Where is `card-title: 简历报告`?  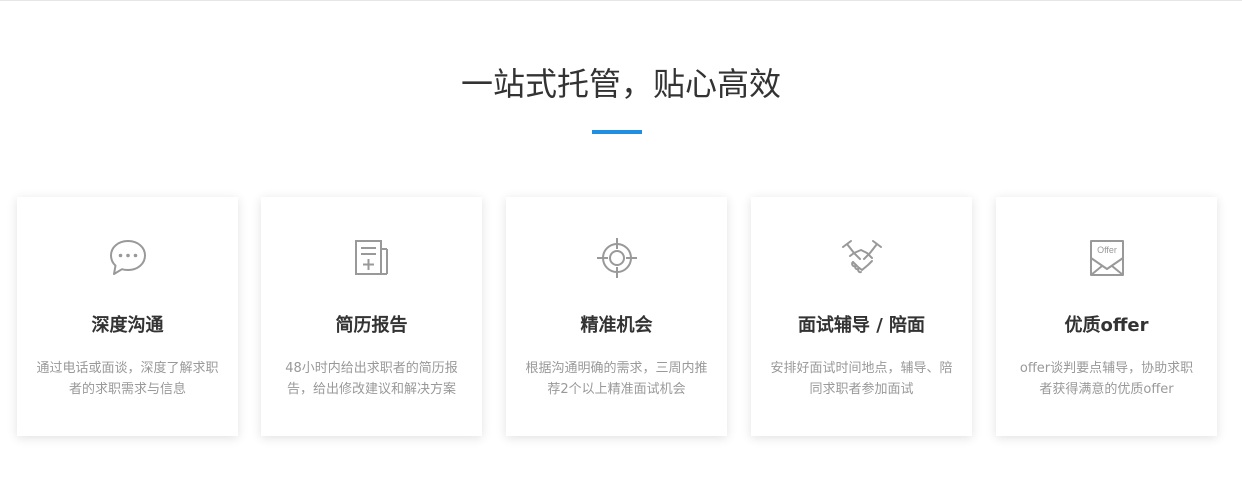 card-title: 简历报告 is located at coordinates (371, 325).